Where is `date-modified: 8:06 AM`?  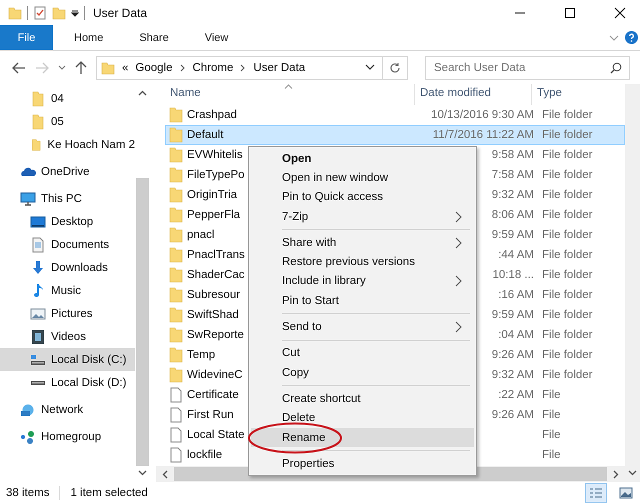
date-modified: 8:06 AM is located at coordinates (513, 215).